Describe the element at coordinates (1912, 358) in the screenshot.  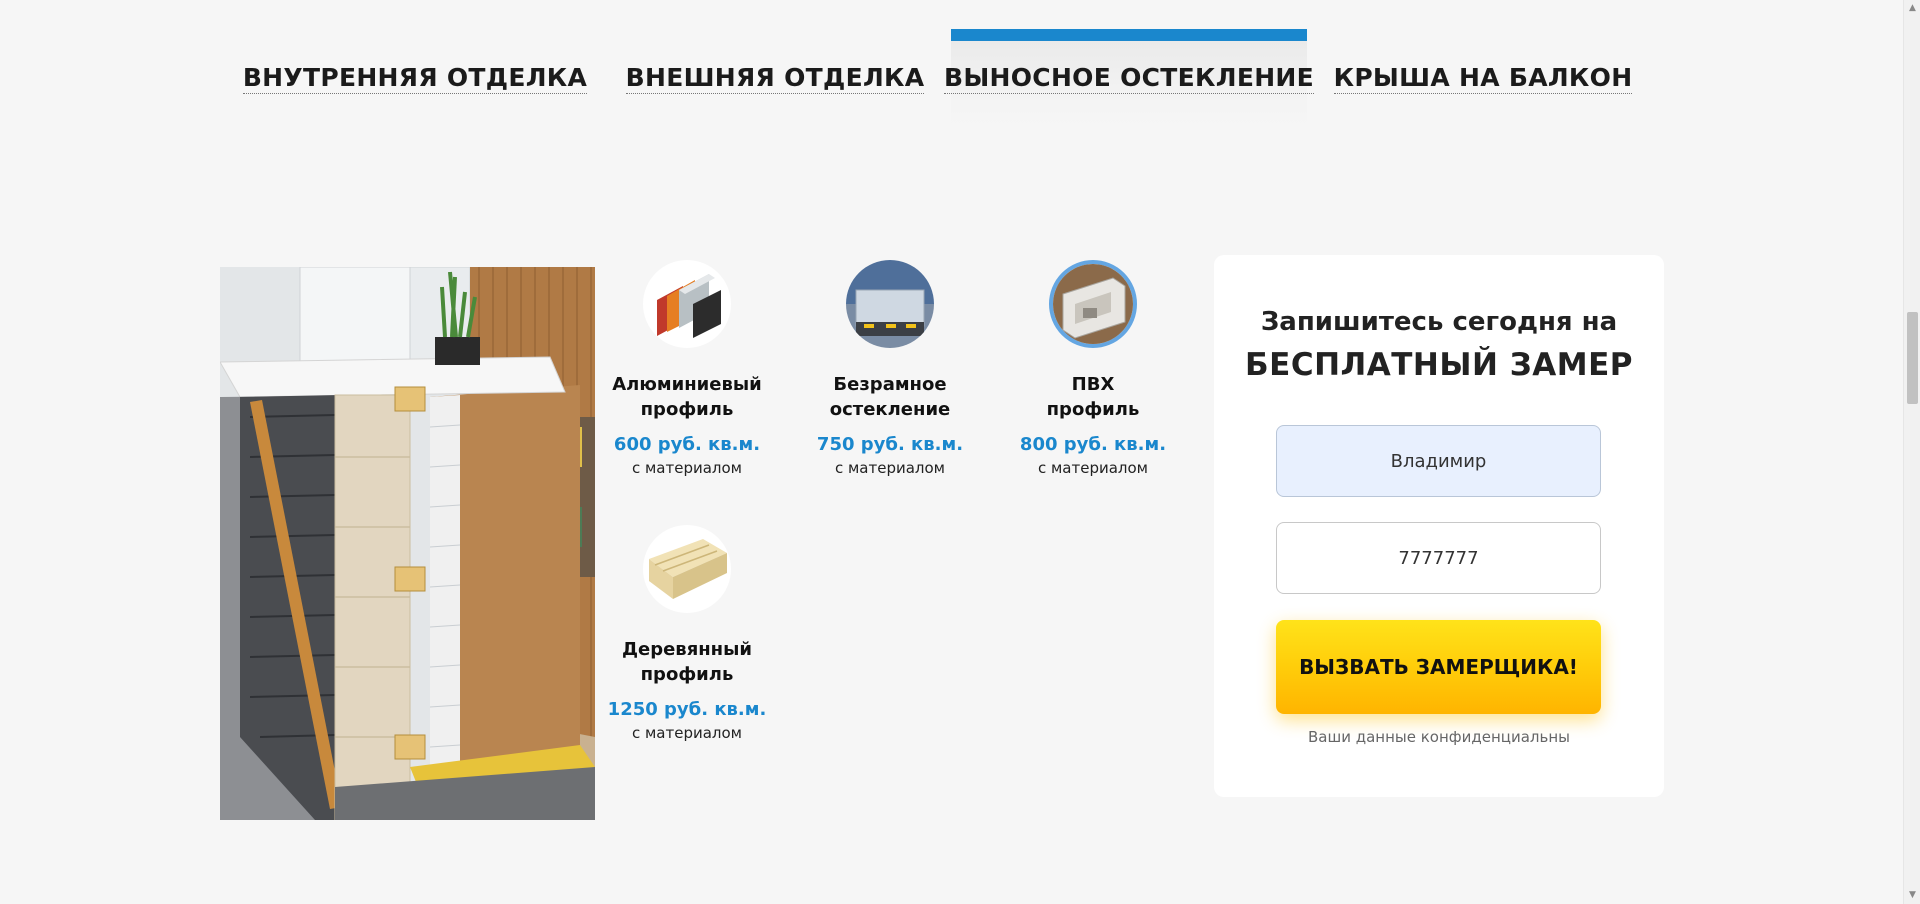
I see `scrollbar-thumb` at that location.